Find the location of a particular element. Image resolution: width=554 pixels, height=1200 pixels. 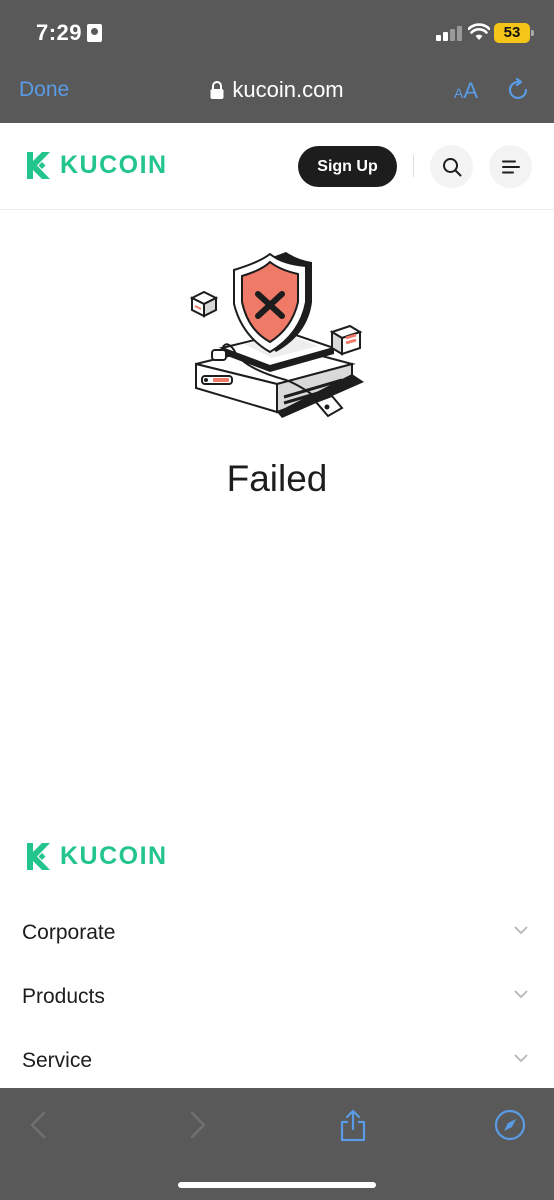

id-card-icon is located at coordinates (94, 33).